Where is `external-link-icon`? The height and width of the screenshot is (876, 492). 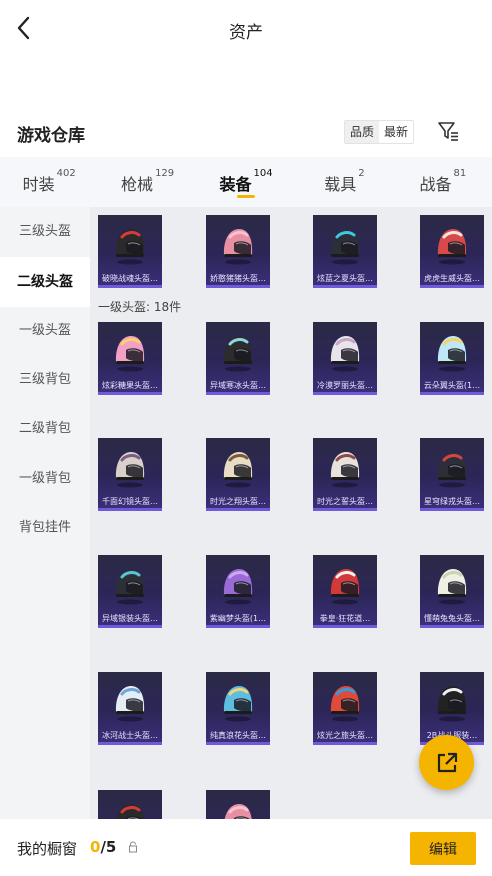
external-link-icon is located at coordinates (447, 762).